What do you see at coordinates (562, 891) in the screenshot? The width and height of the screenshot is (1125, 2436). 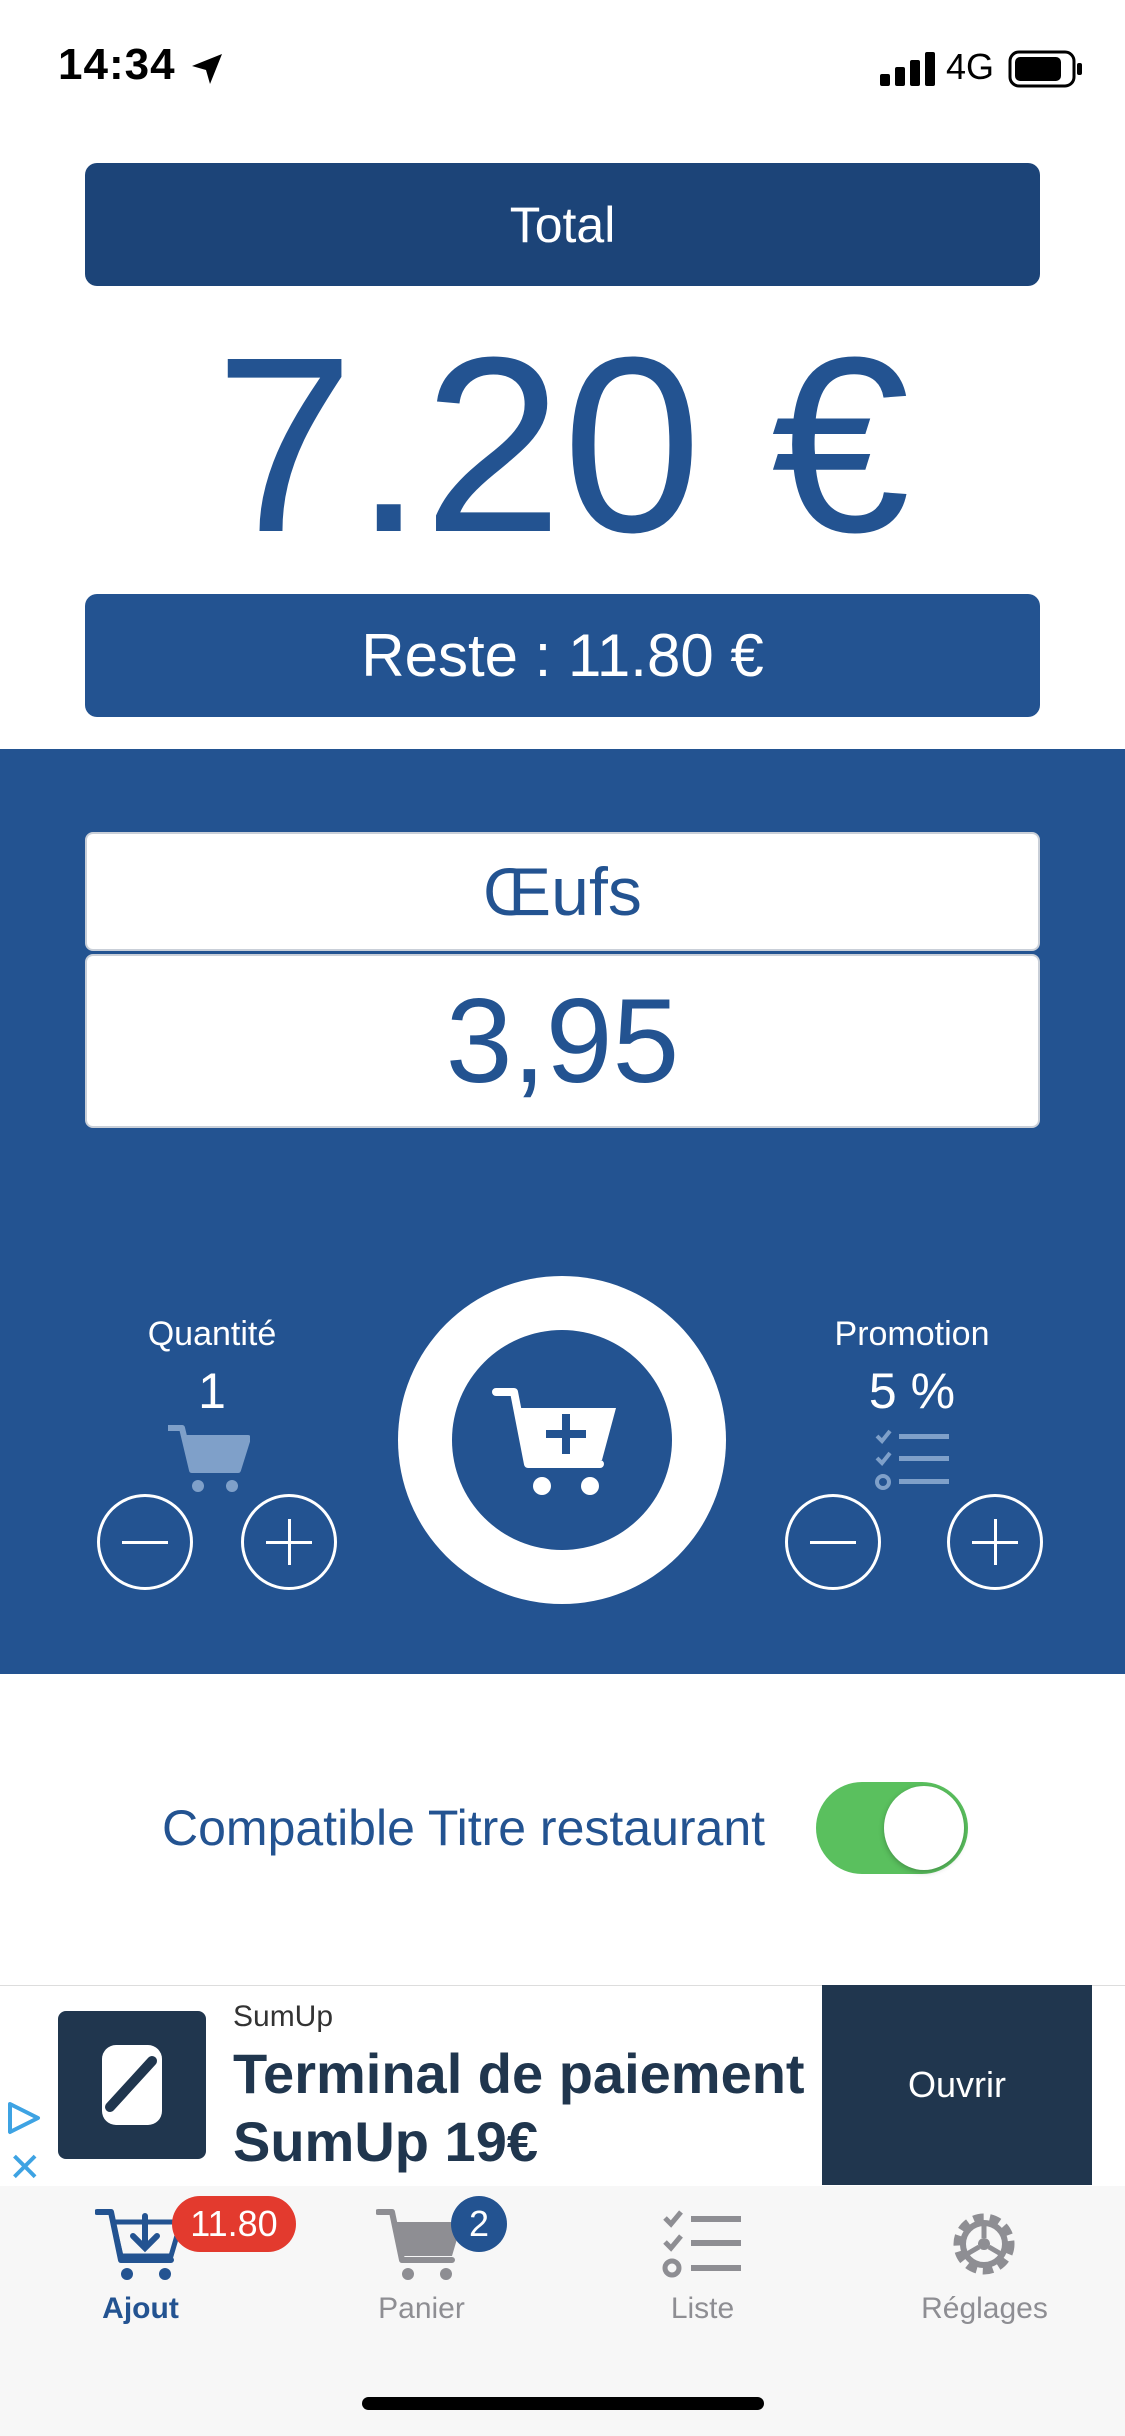 I see `product-name-field: Œufs` at bounding box center [562, 891].